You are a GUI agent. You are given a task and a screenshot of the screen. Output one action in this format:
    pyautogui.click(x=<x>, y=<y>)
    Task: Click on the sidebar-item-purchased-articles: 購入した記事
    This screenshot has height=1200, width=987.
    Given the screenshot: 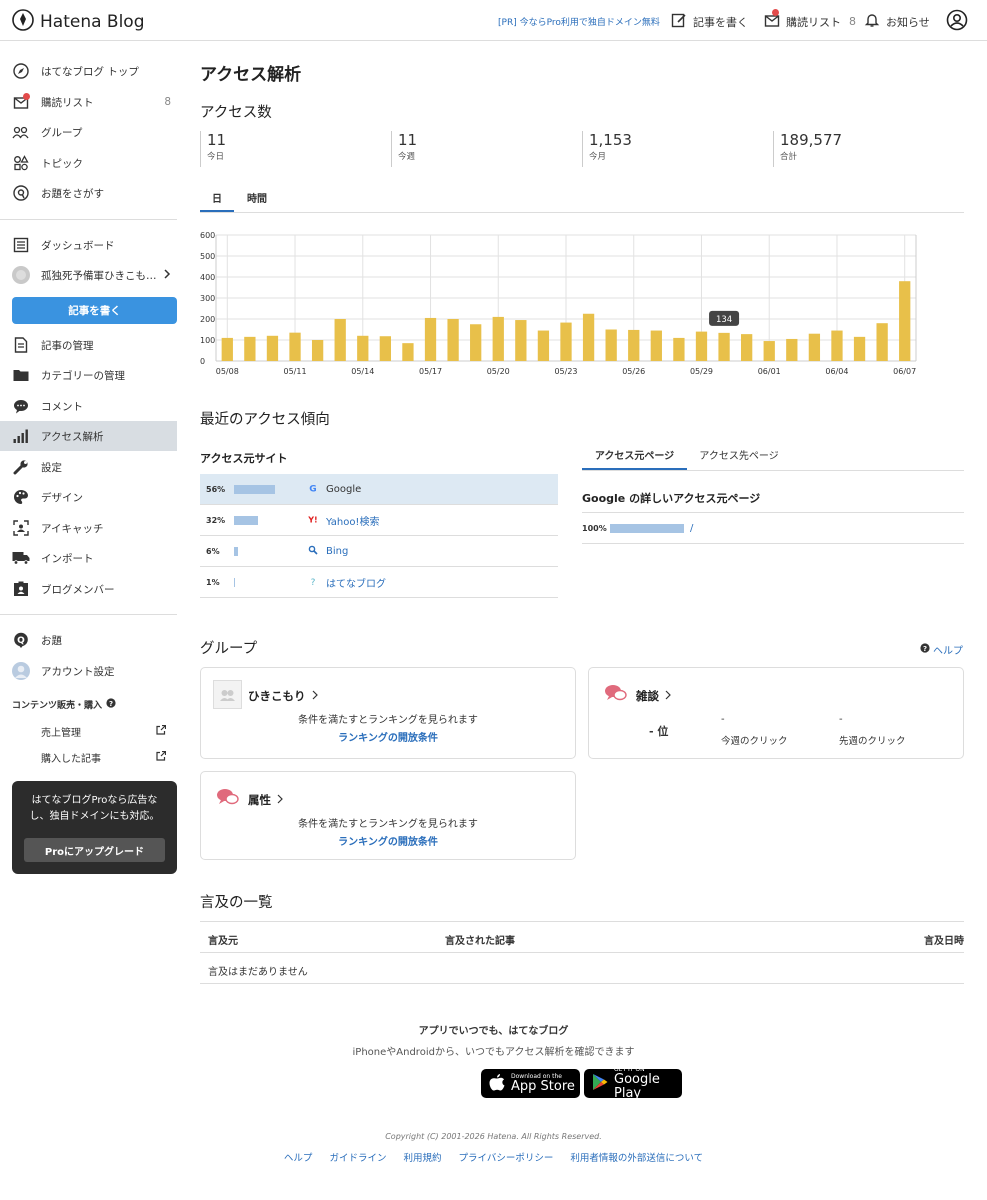 What is the action you would take?
    pyautogui.click(x=104, y=757)
    